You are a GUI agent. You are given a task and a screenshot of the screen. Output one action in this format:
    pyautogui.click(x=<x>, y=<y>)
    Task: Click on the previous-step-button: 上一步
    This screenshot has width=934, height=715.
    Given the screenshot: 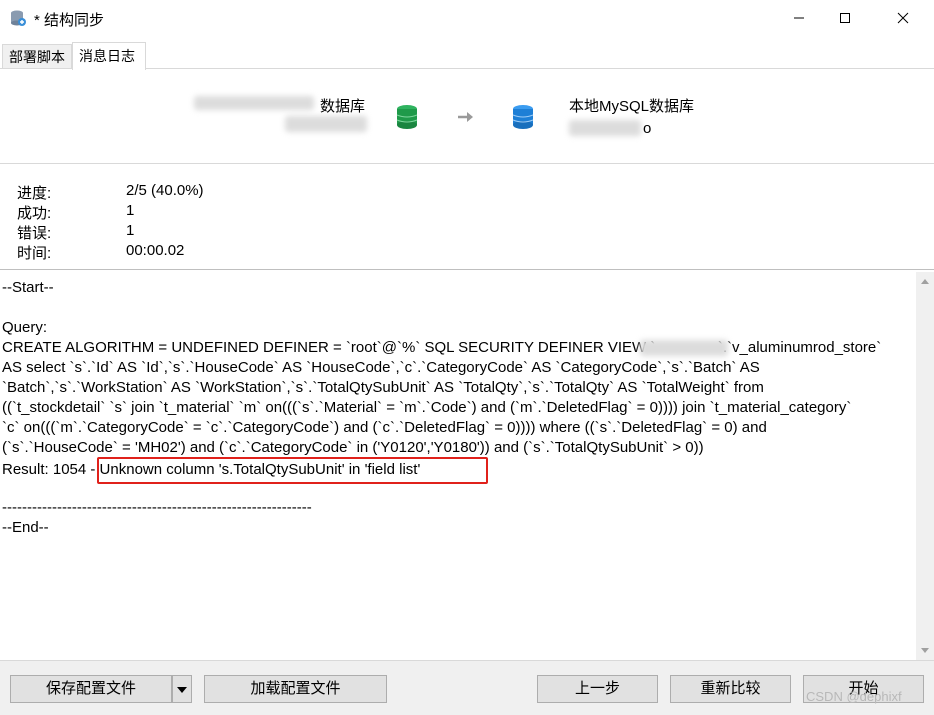 What is the action you would take?
    pyautogui.click(x=597, y=689)
    